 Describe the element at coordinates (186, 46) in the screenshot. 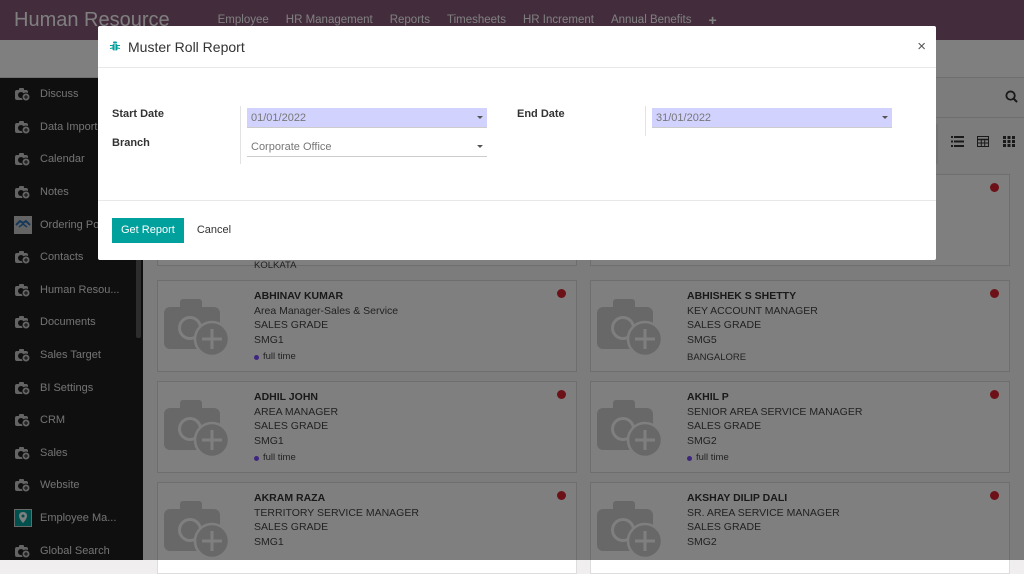

I see `modal-title: Muster Roll Report` at that location.